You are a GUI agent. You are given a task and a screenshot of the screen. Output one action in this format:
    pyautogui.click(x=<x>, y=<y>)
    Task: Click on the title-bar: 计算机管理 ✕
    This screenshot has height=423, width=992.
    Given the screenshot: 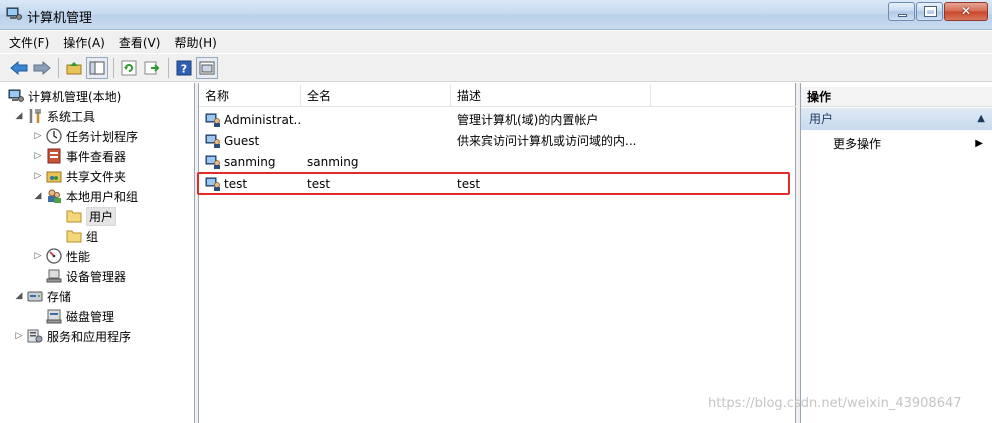 What is the action you would take?
    pyautogui.click(x=496, y=15)
    